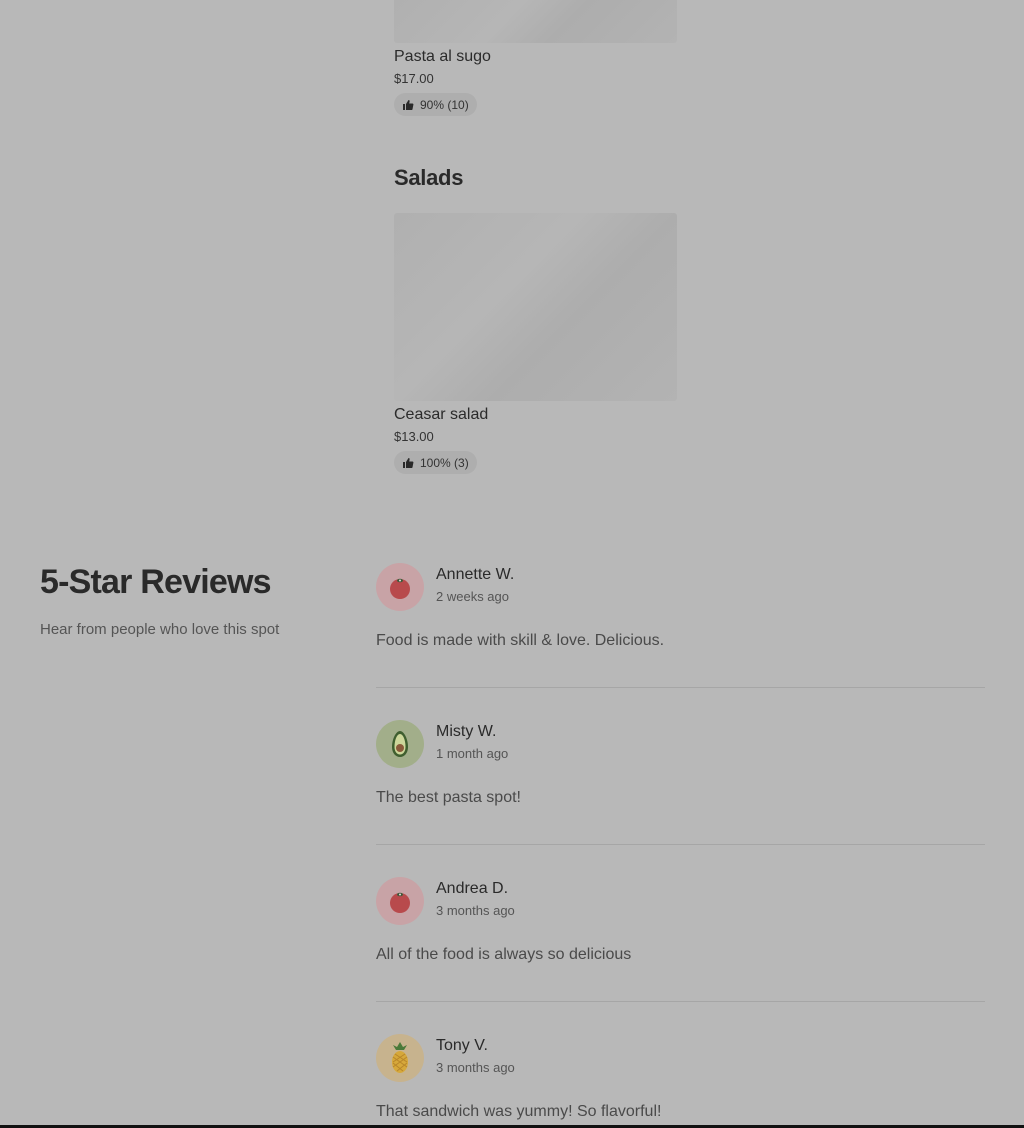 Image resolution: width=1024 pixels, height=1128 pixels. I want to click on rating-badge: 100% (3), so click(435, 462).